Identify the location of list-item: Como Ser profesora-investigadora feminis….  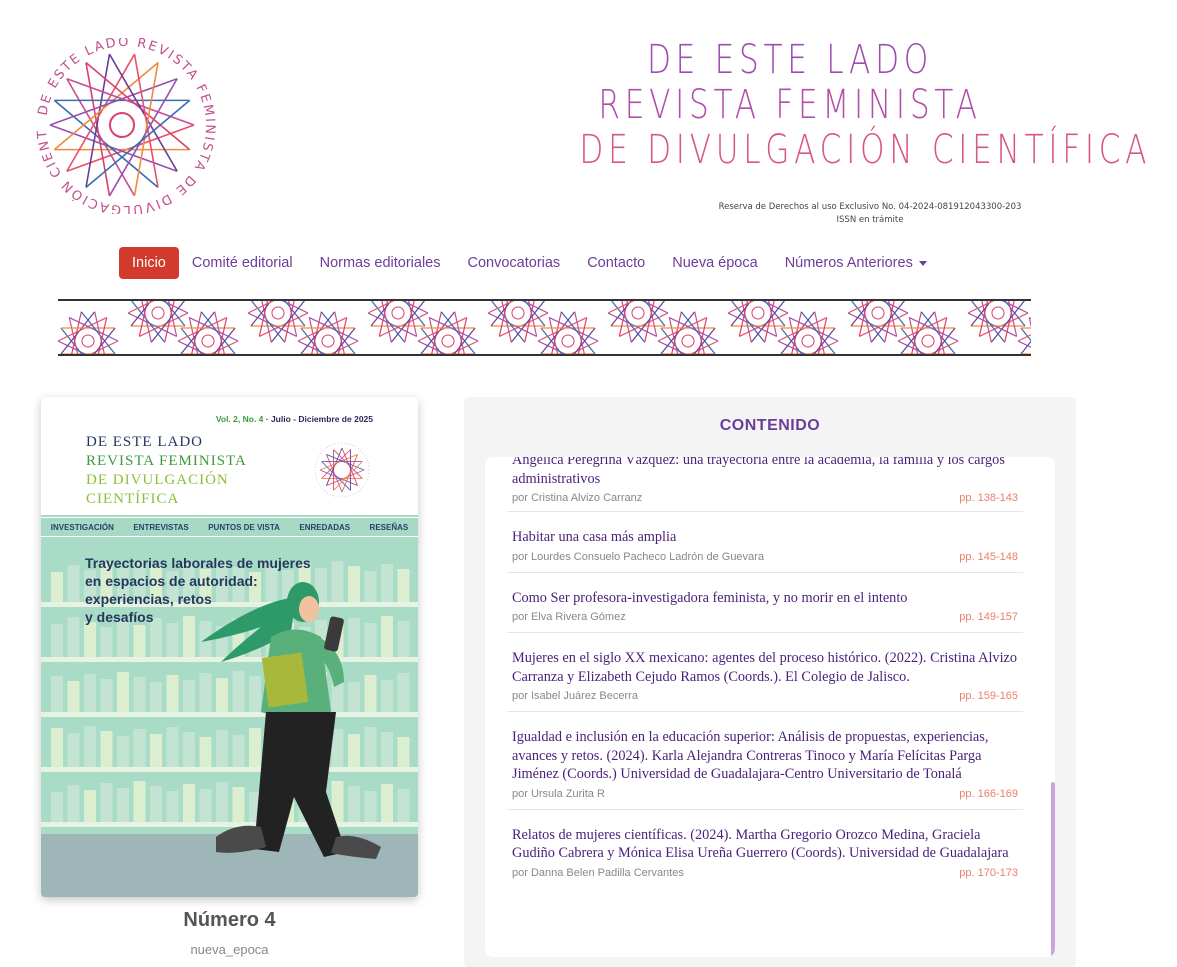
(765, 603).